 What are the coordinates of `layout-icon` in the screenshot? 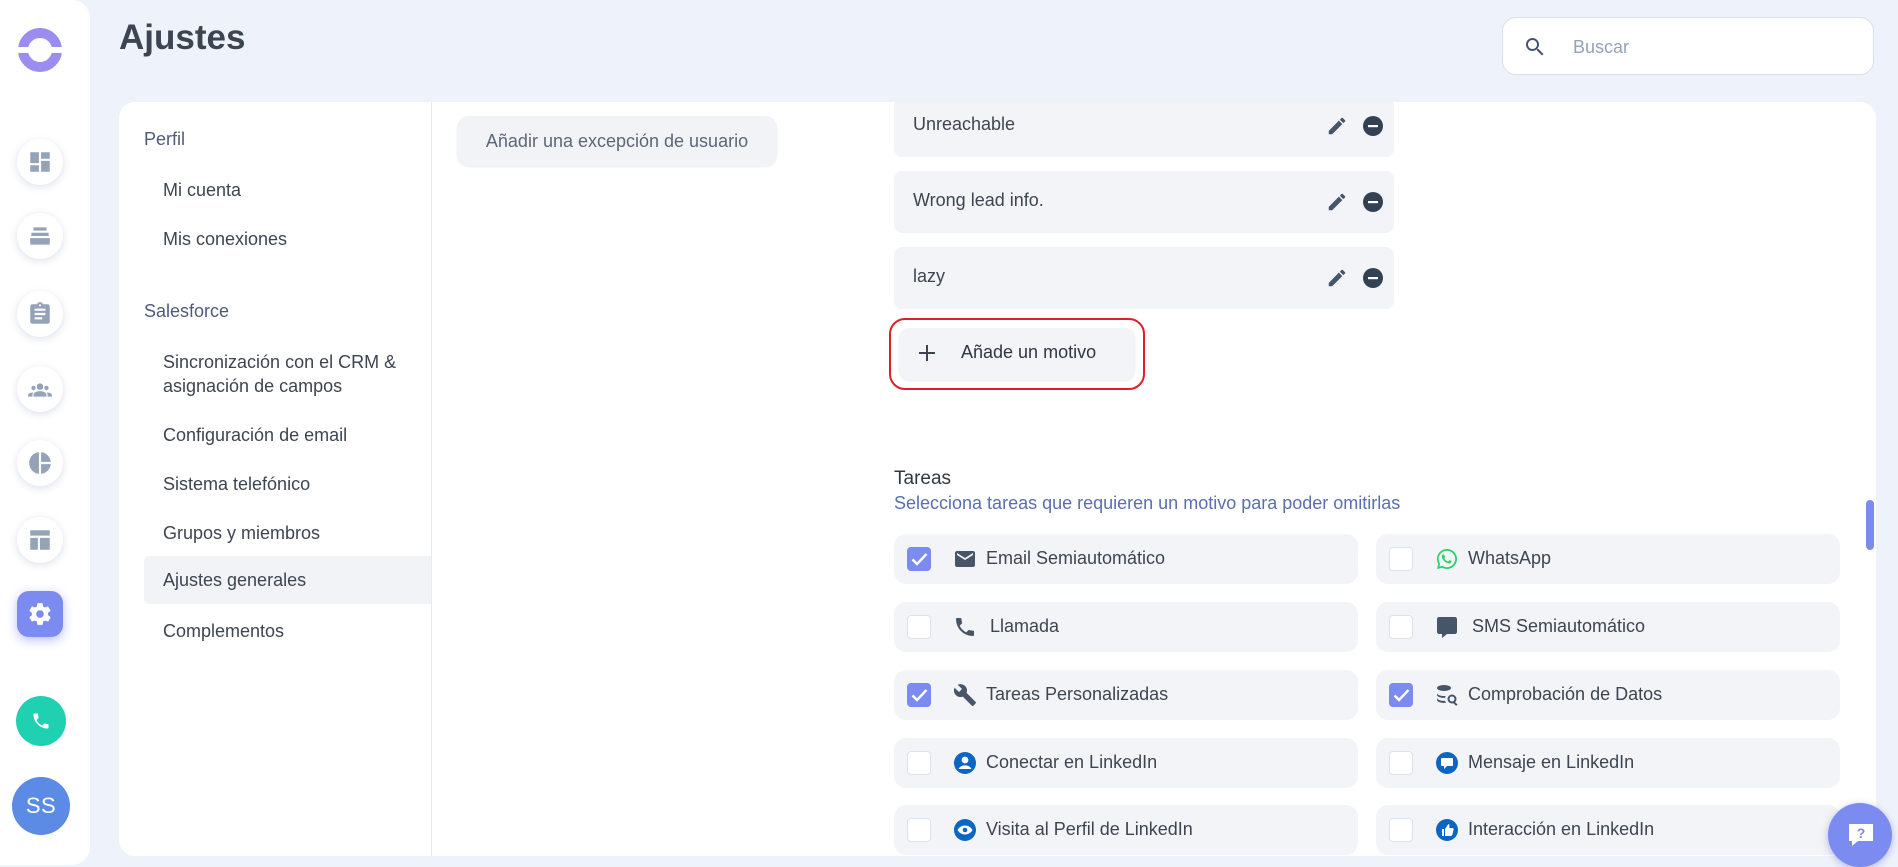 It's located at (40, 540).